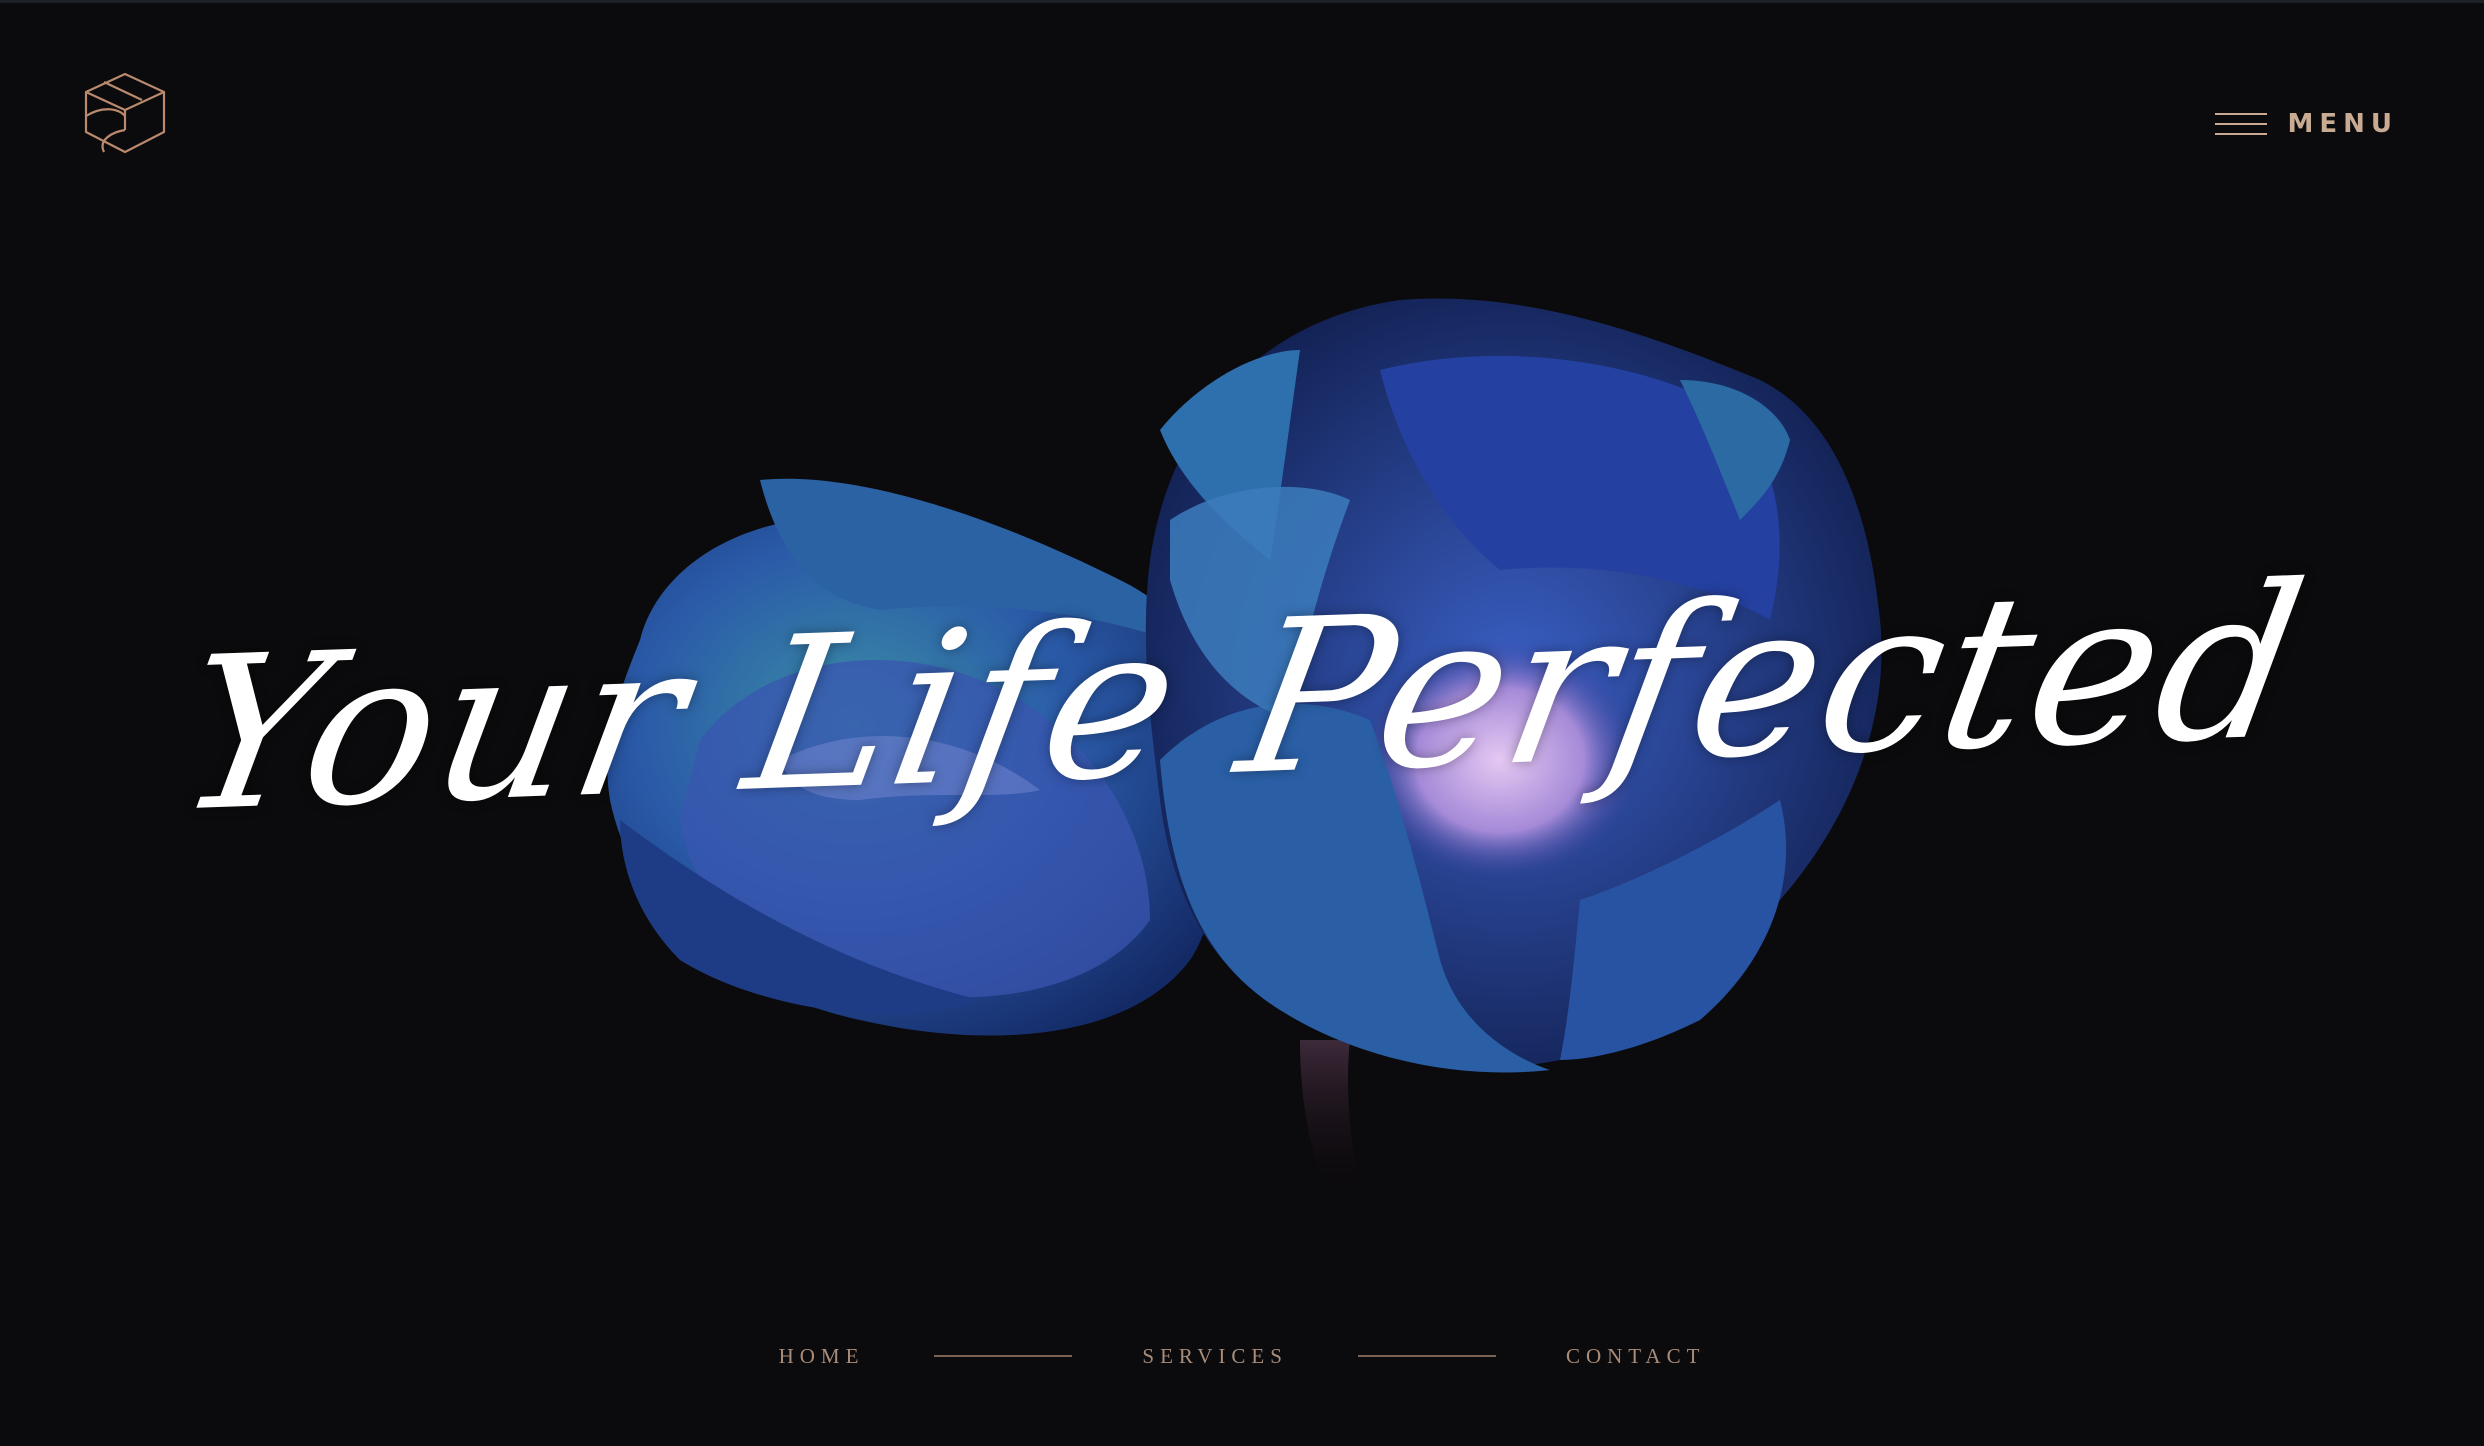 The image size is (2484, 1446). What do you see at coordinates (1635, 1356) in the screenshot?
I see `nav-link-contact: CONTACT` at bounding box center [1635, 1356].